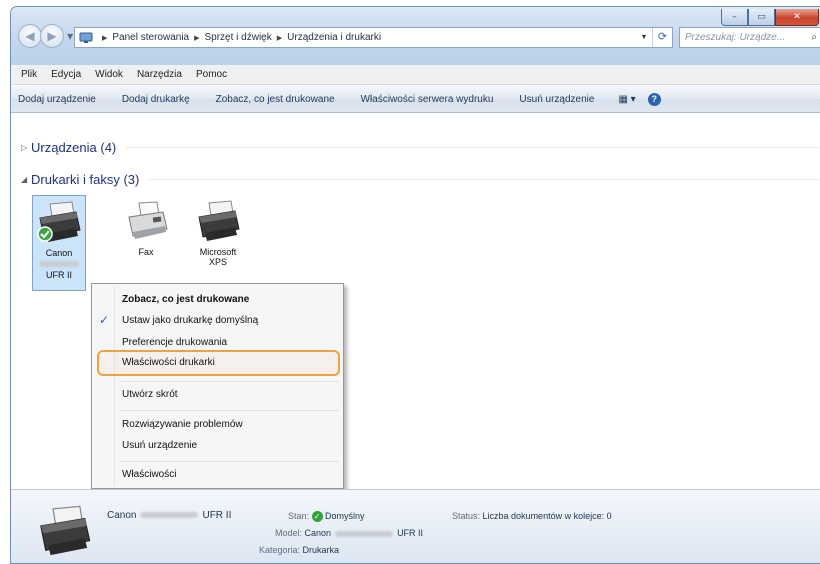 Image resolution: width=820 pixels, height=564 pixels. Describe the element at coordinates (654, 99) in the screenshot. I see `help-icon: ?` at that location.